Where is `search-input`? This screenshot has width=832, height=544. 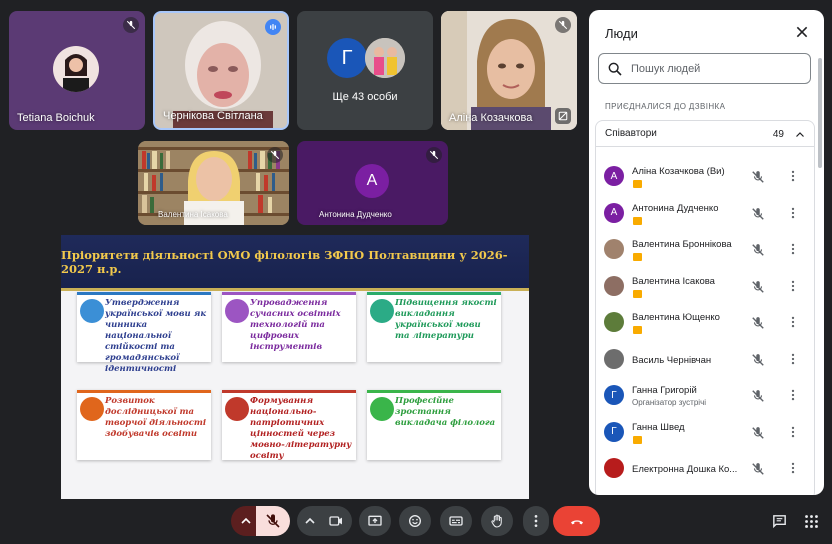 search-input is located at coordinates (716, 68).